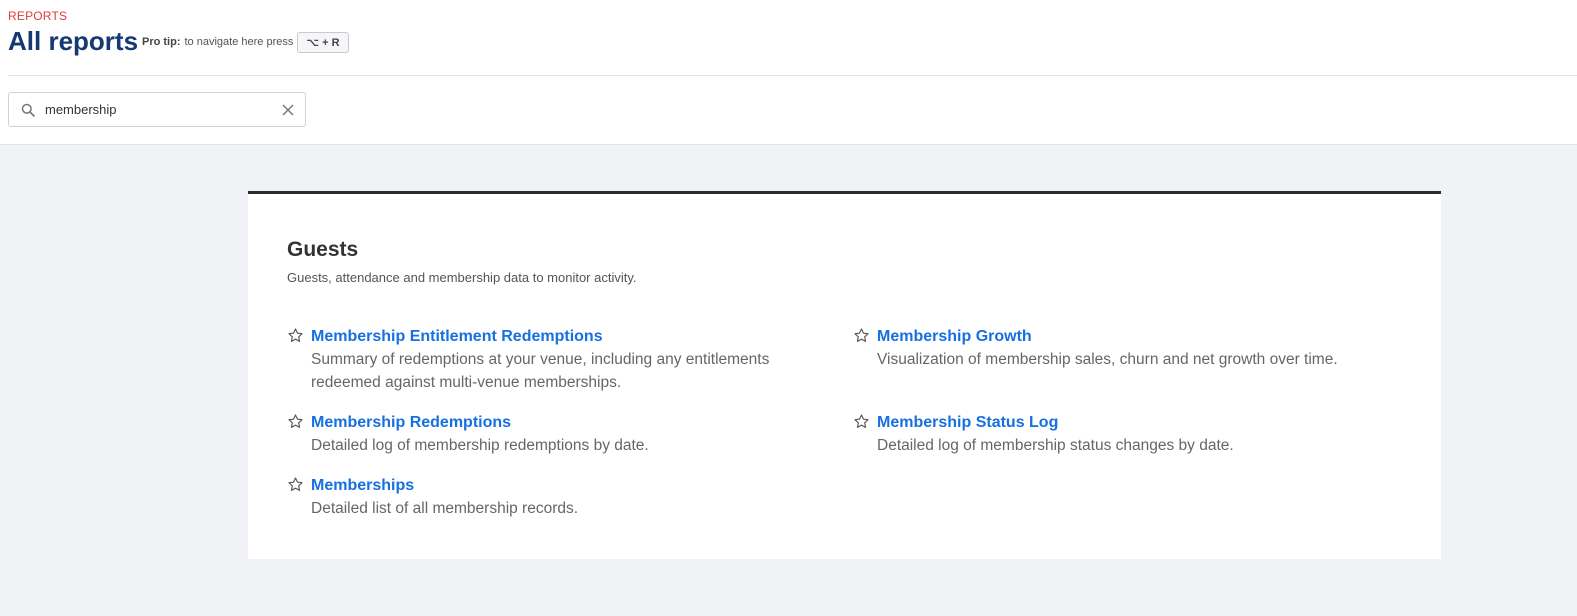 Image resolution: width=1577 pixels, height=616 pixels. Describe the element at coordinates (161, 42) in the screenshot. I see `pro-tip-label: Pro tip:` at that location.